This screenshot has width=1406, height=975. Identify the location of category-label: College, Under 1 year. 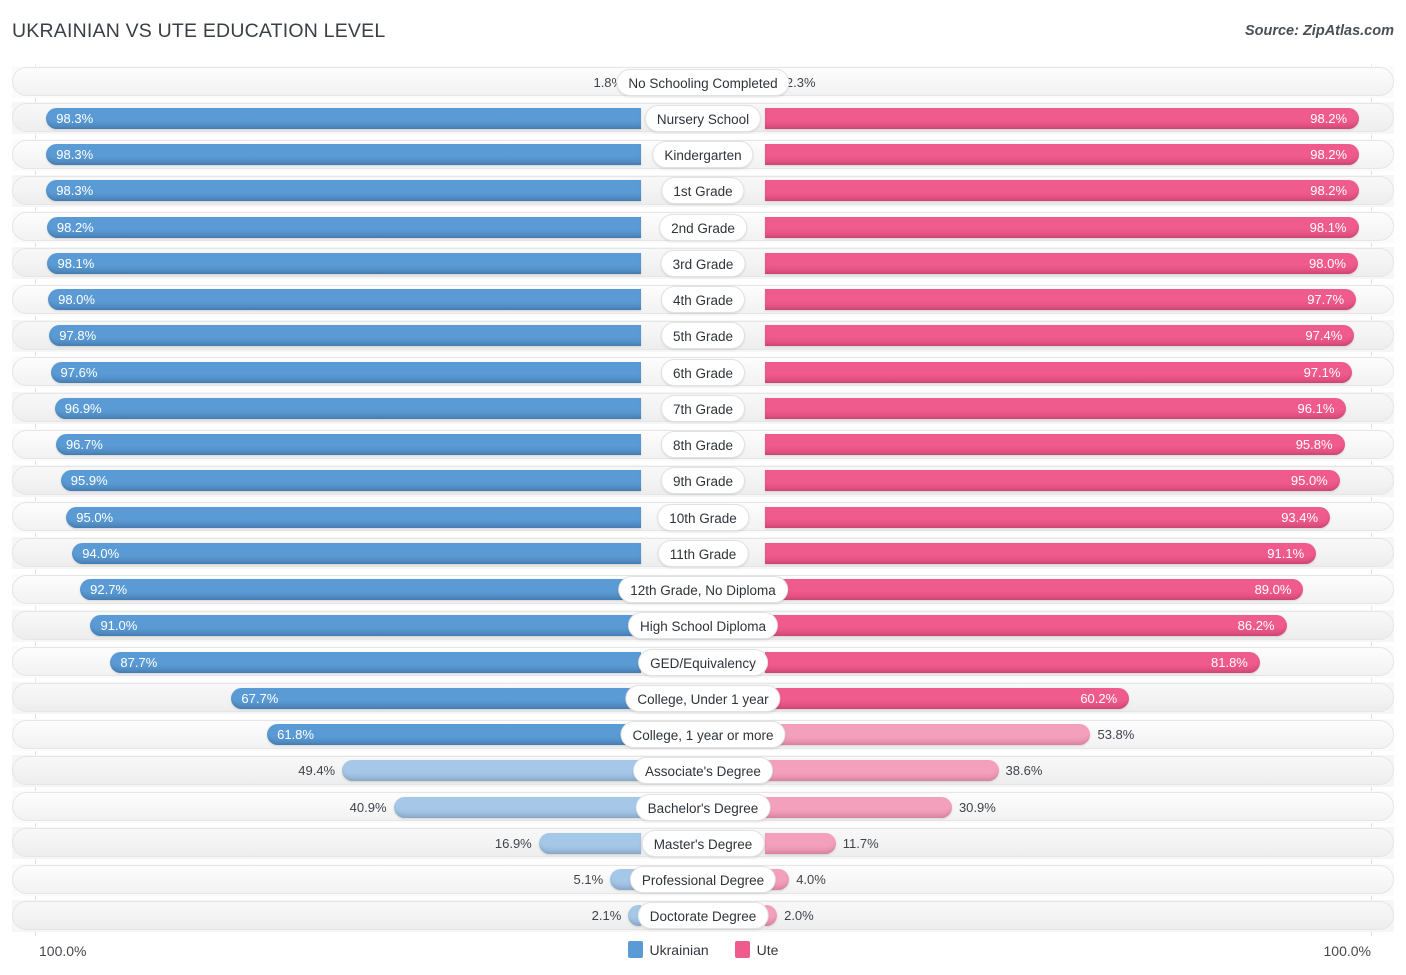
(703, 698).